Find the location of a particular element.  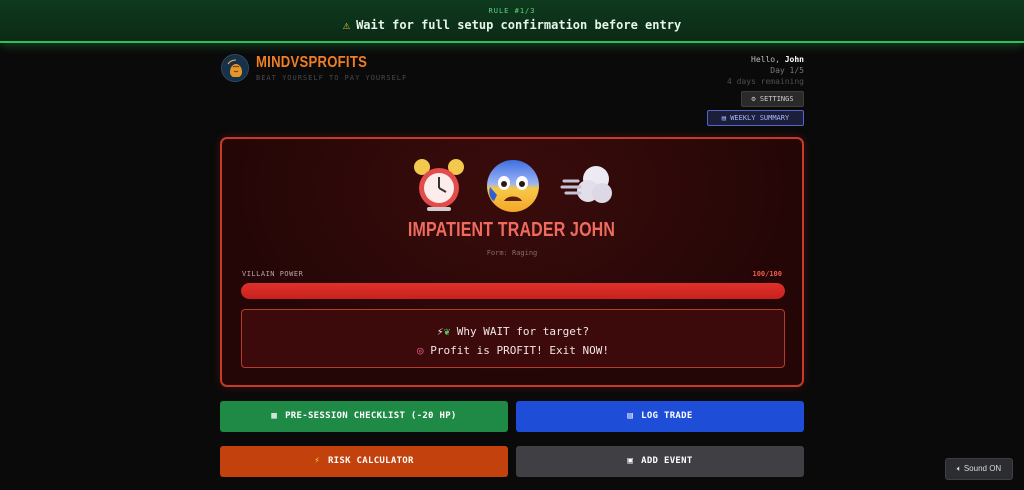

risk-calculator-label: RISK CALCULATOR is located at coordinates (370, 461).